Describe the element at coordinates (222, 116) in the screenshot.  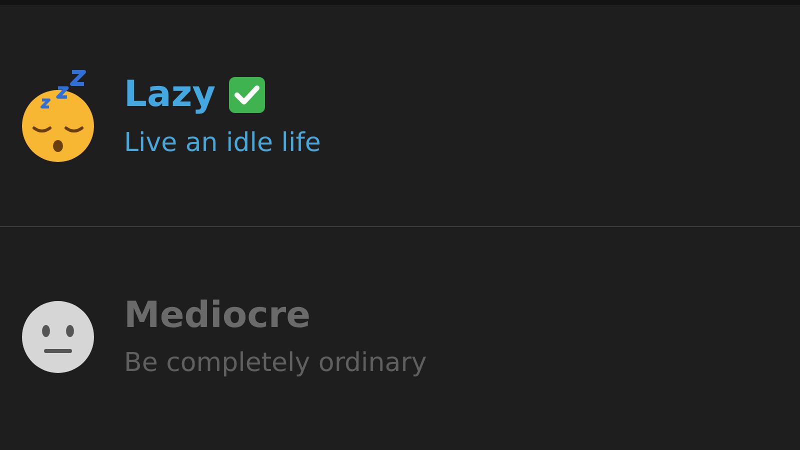
I see `option-item: Lazy Live an idle life` at that location.